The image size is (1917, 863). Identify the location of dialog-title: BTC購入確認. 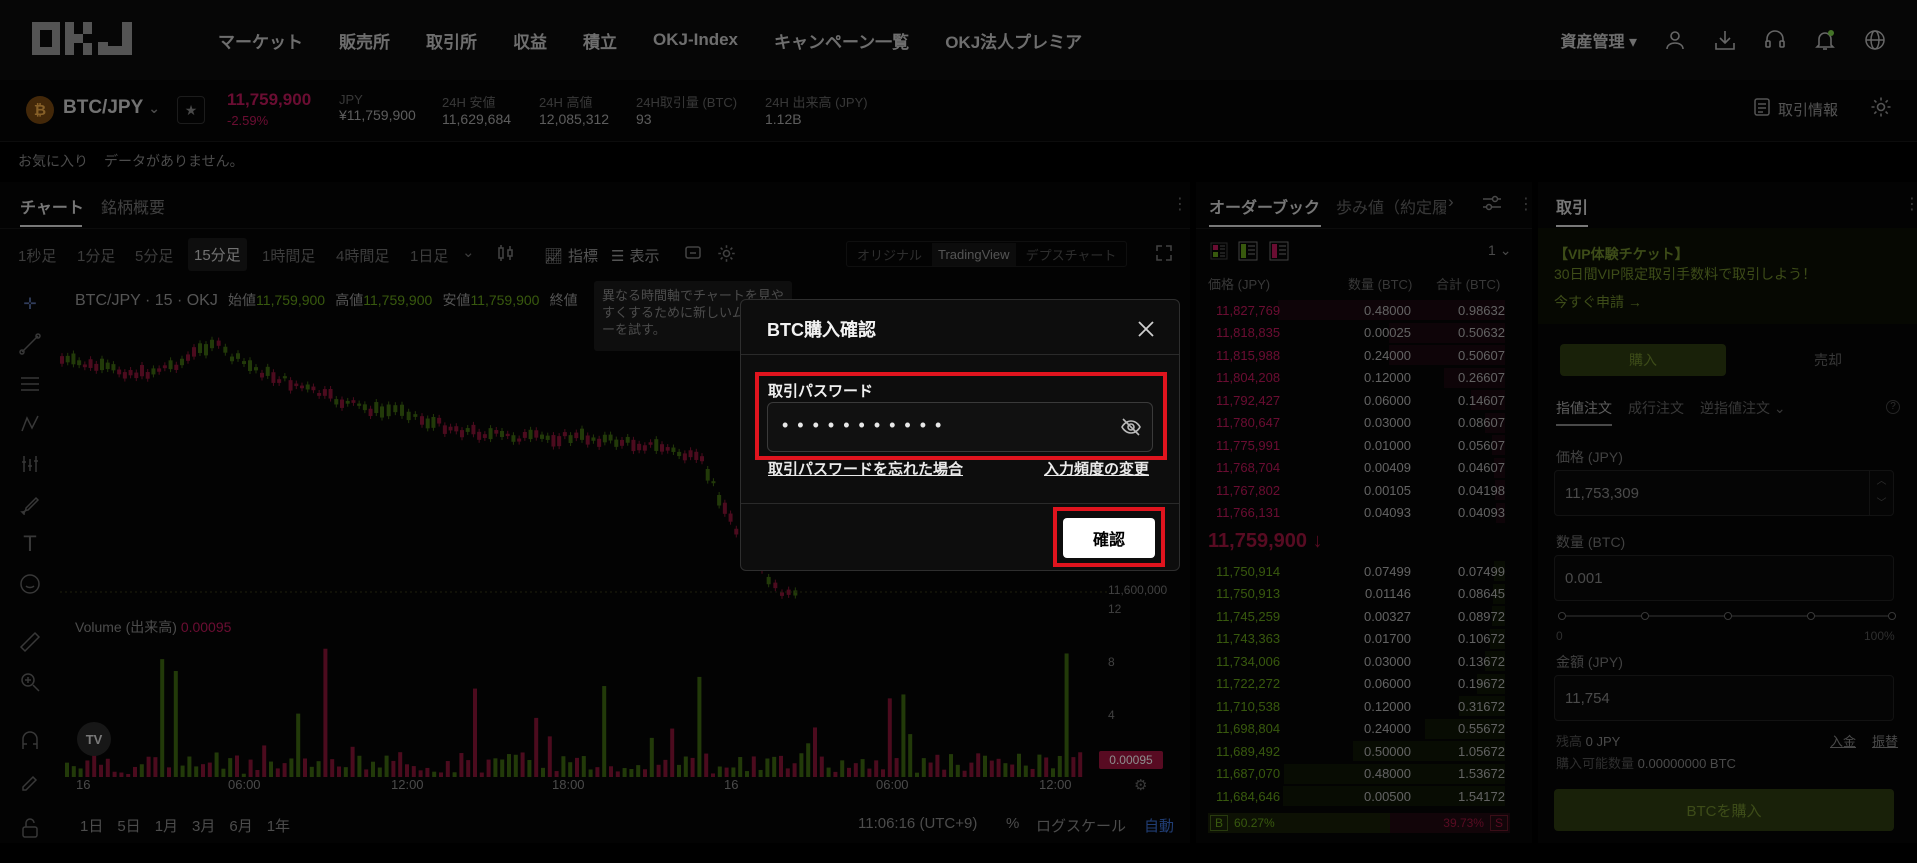
(821, 330).